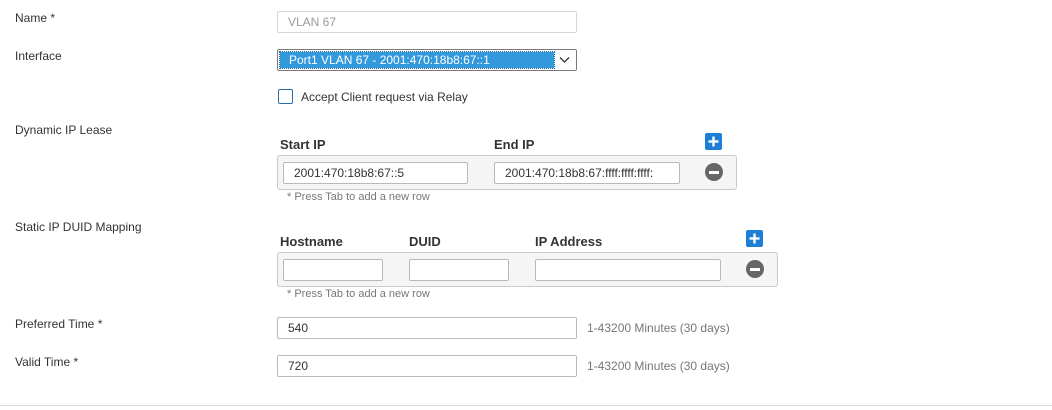 The width and height of the screenshot is (1052, 410). Describe the element at coordinates (64, 130) in the screenshot. I see `dynamic-lease-label: Dynamic IP Lease` at that location.